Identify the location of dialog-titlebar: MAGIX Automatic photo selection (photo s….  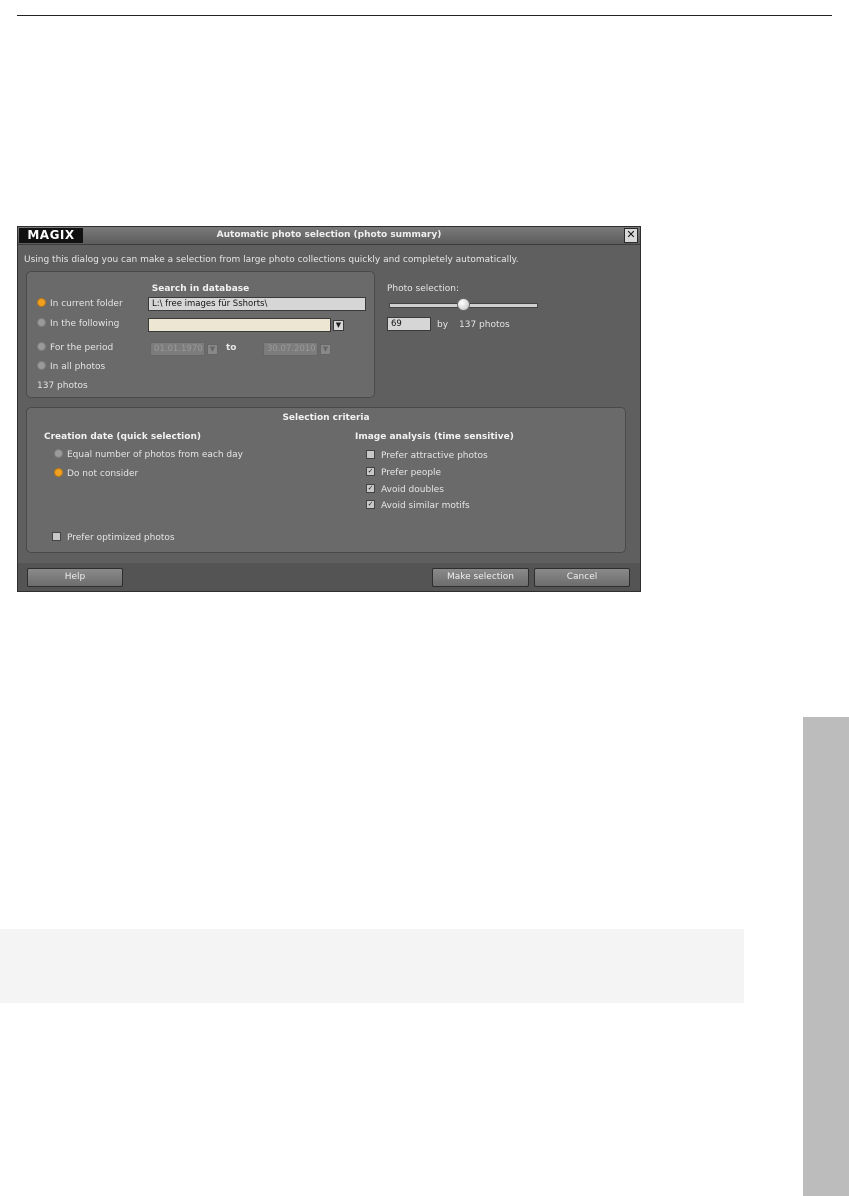
(329, 236).